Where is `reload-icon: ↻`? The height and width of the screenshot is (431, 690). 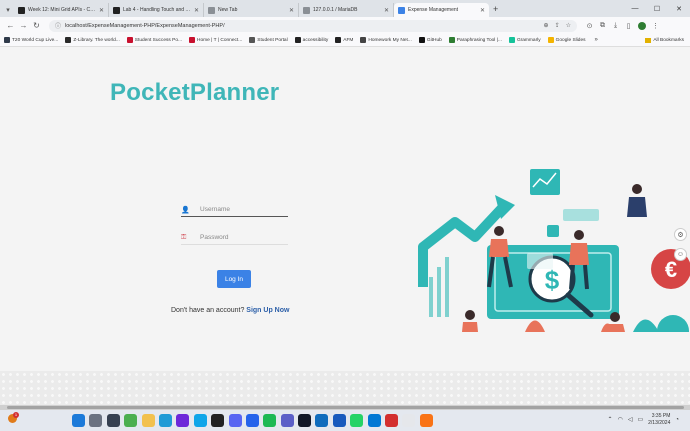
reload-icon: ↻ is located at coordinates (36, 25).